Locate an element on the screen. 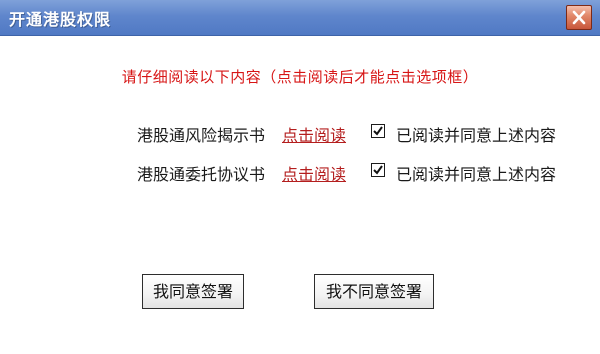  close-icon is located at coordinates (579, 17).